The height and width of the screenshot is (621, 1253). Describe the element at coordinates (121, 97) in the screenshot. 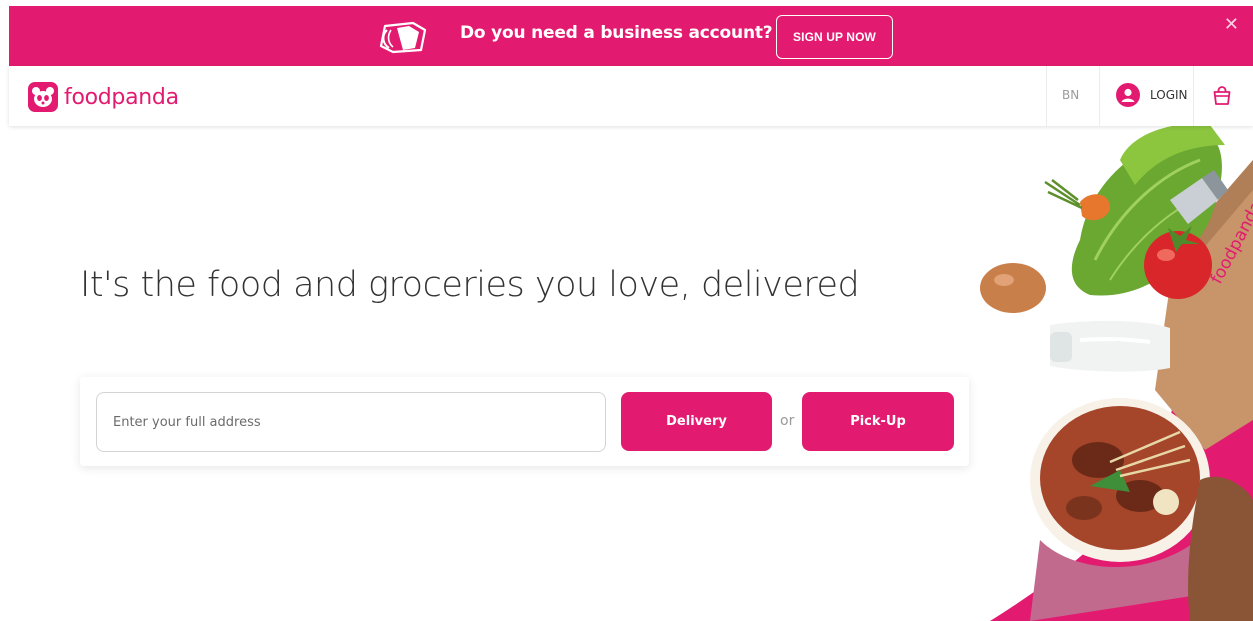

I see `brand-name: foodpanda` at that location.